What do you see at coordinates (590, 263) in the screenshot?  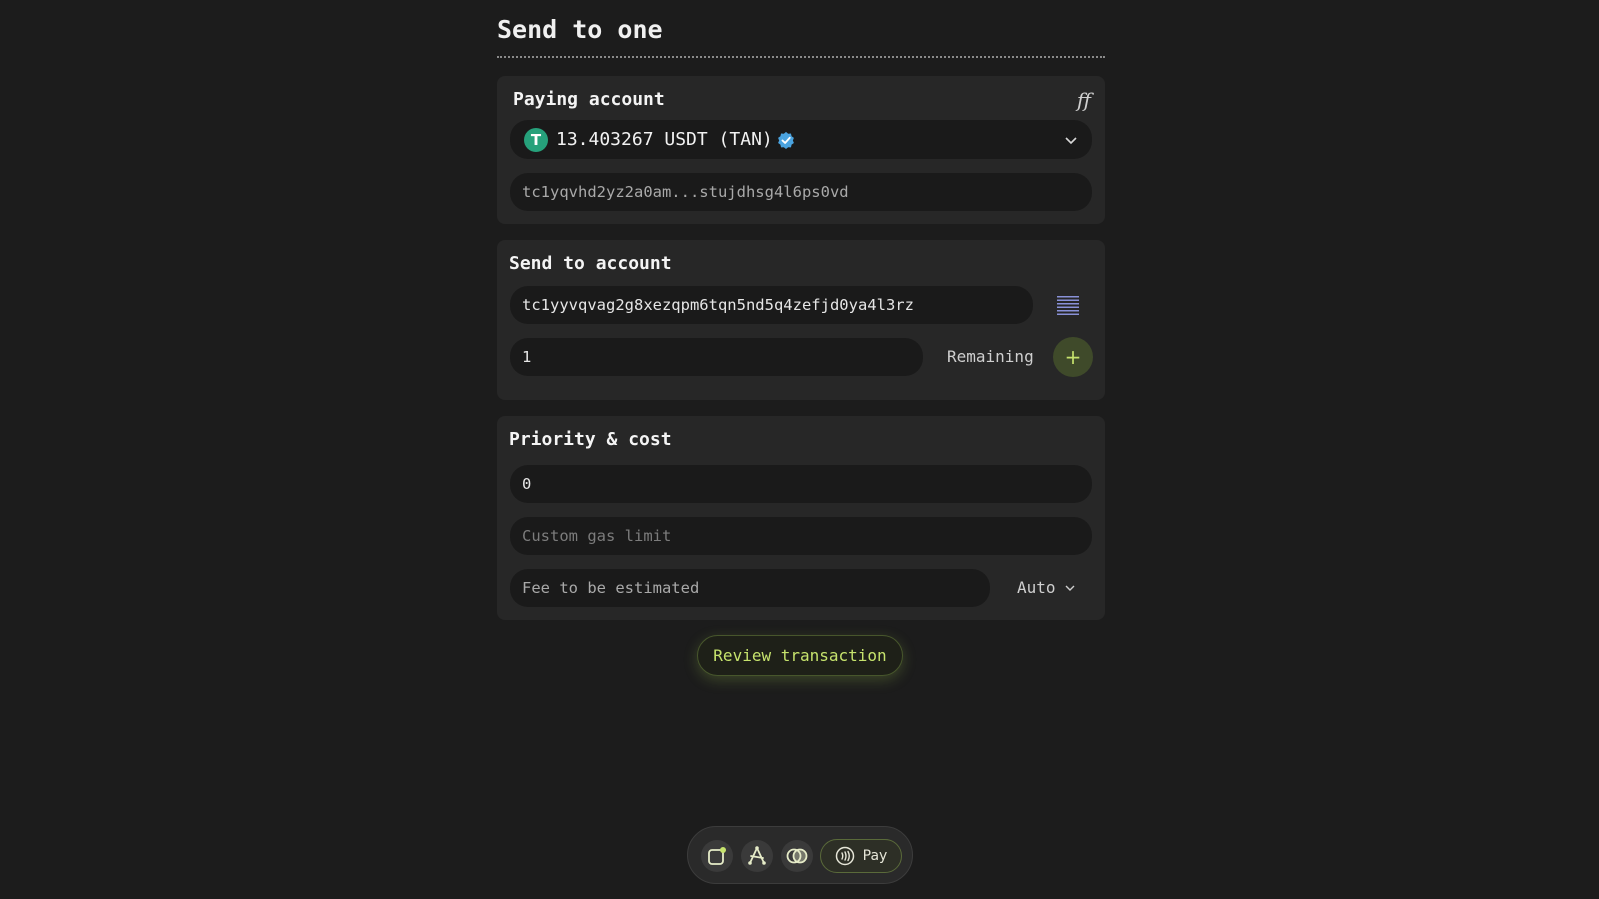 I see `send-to-account-title: Send to account` at bounding box center [590, 263].